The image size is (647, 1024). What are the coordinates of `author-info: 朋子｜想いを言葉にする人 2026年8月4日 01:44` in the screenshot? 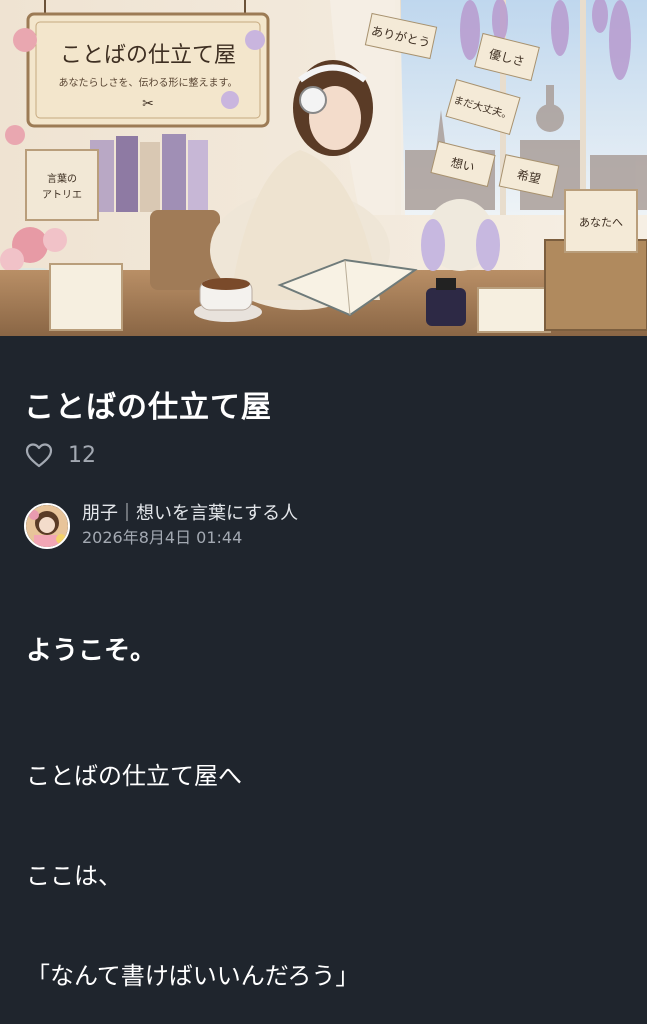 It's located at (161, 526).